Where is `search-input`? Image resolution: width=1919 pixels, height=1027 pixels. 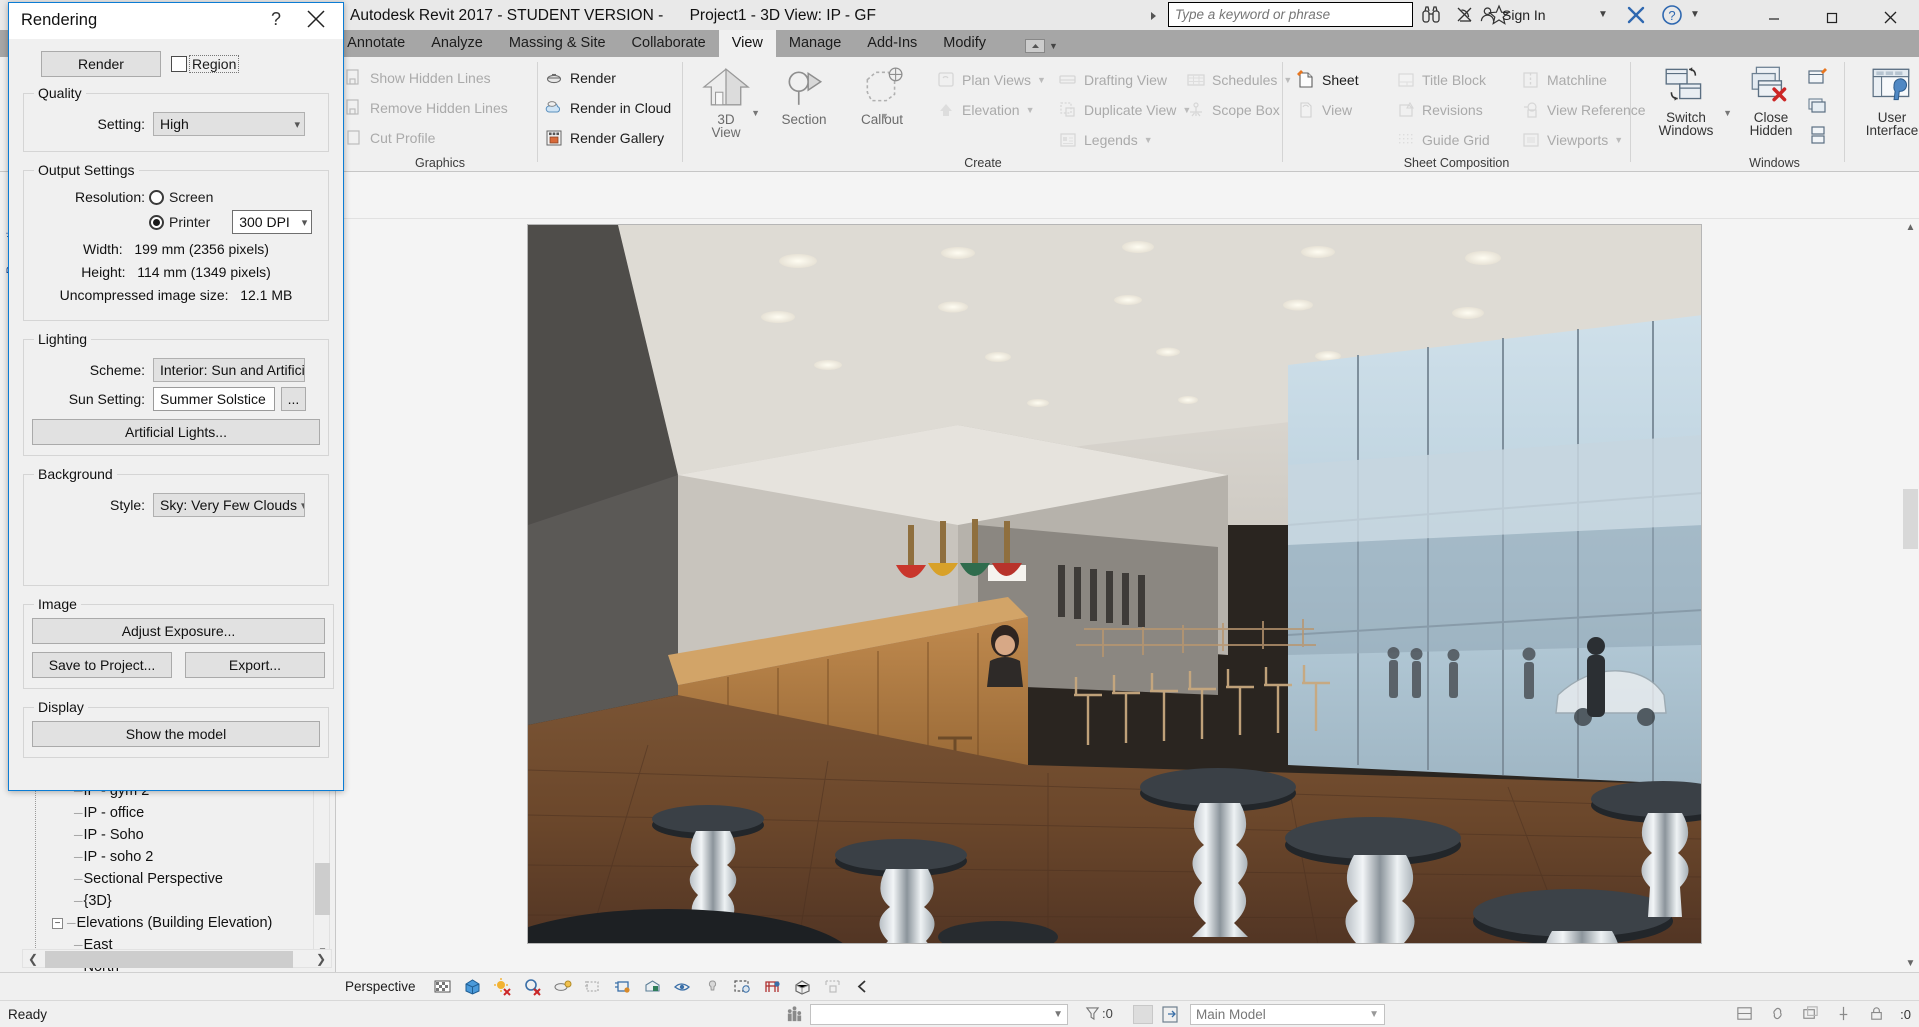 search-input is located at coordinates (1290, 14).